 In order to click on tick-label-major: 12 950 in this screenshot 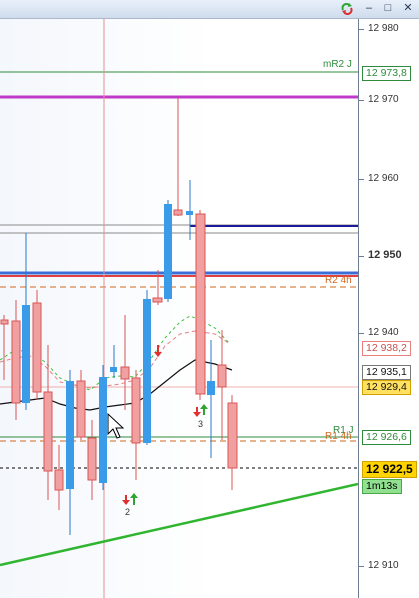, I will do `click(385, 255)`.